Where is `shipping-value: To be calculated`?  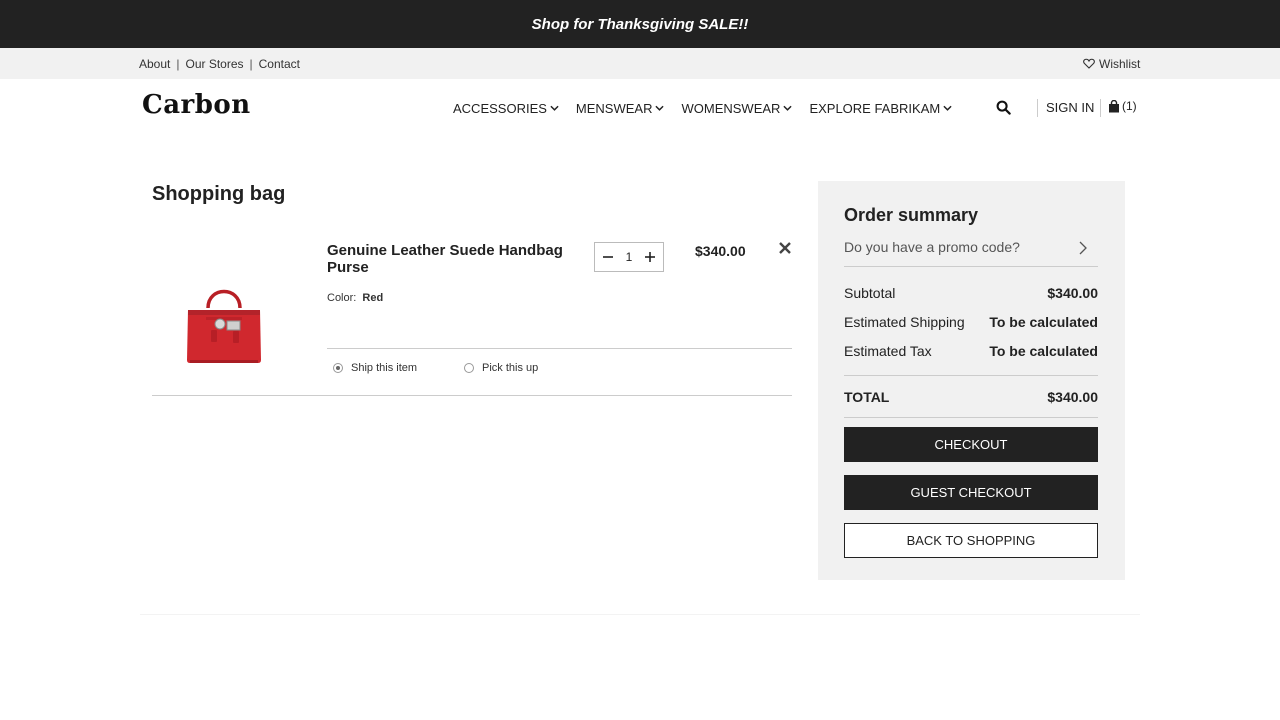 shipping-value: To be calculated is located at coordinates (1043, 322).